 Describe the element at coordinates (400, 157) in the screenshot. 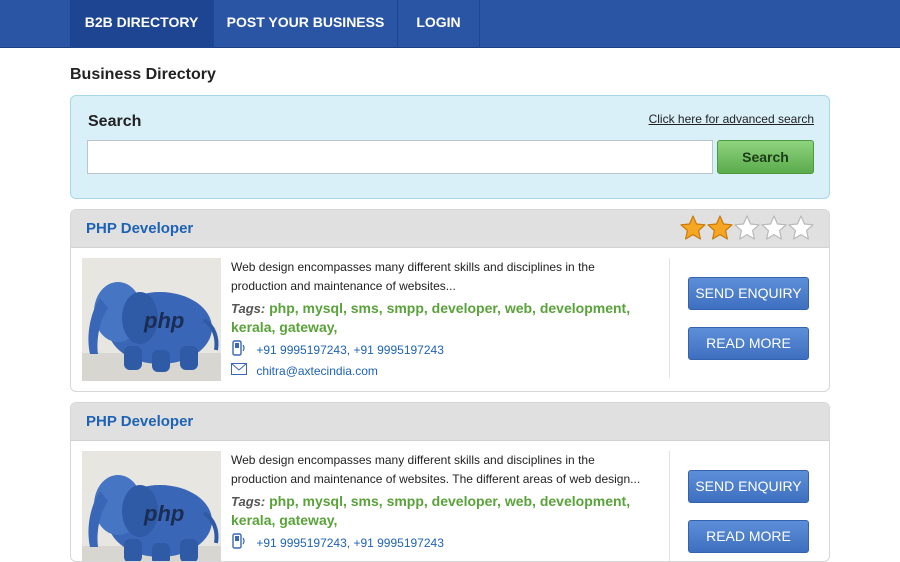

I see `search-input` at that location.